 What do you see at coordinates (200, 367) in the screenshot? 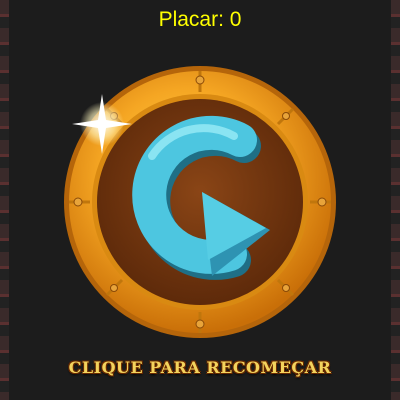
I see `restart-label: CLIQUE PARA RECOMEÇAR` at bounding box center [200, 367].